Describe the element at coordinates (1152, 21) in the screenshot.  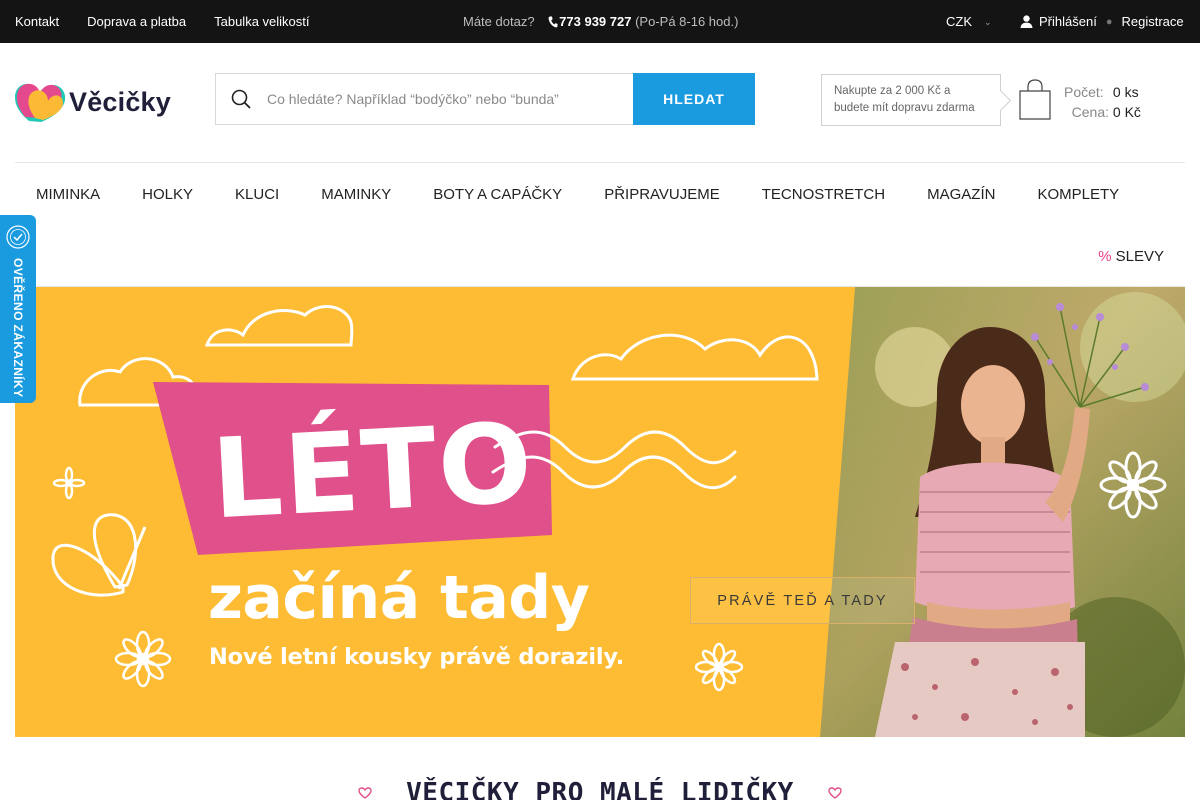
I see `register-link: Registrace` at that location.